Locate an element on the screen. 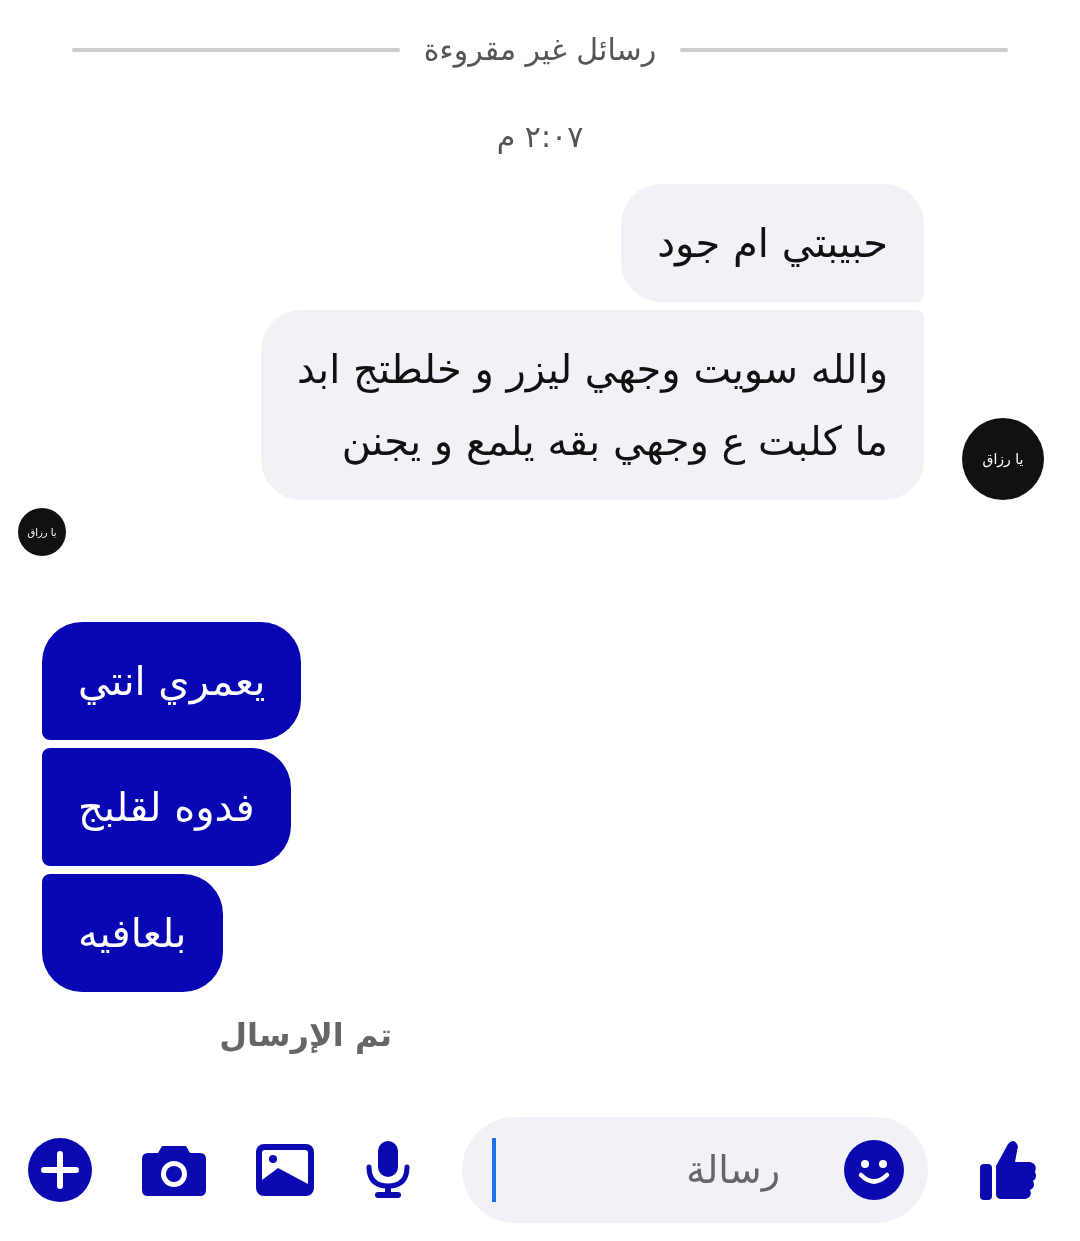 The width and height of the screenshot is (1080, 1241). timestamp: ٢:٠٧ م is located at coordinates (540, 136).